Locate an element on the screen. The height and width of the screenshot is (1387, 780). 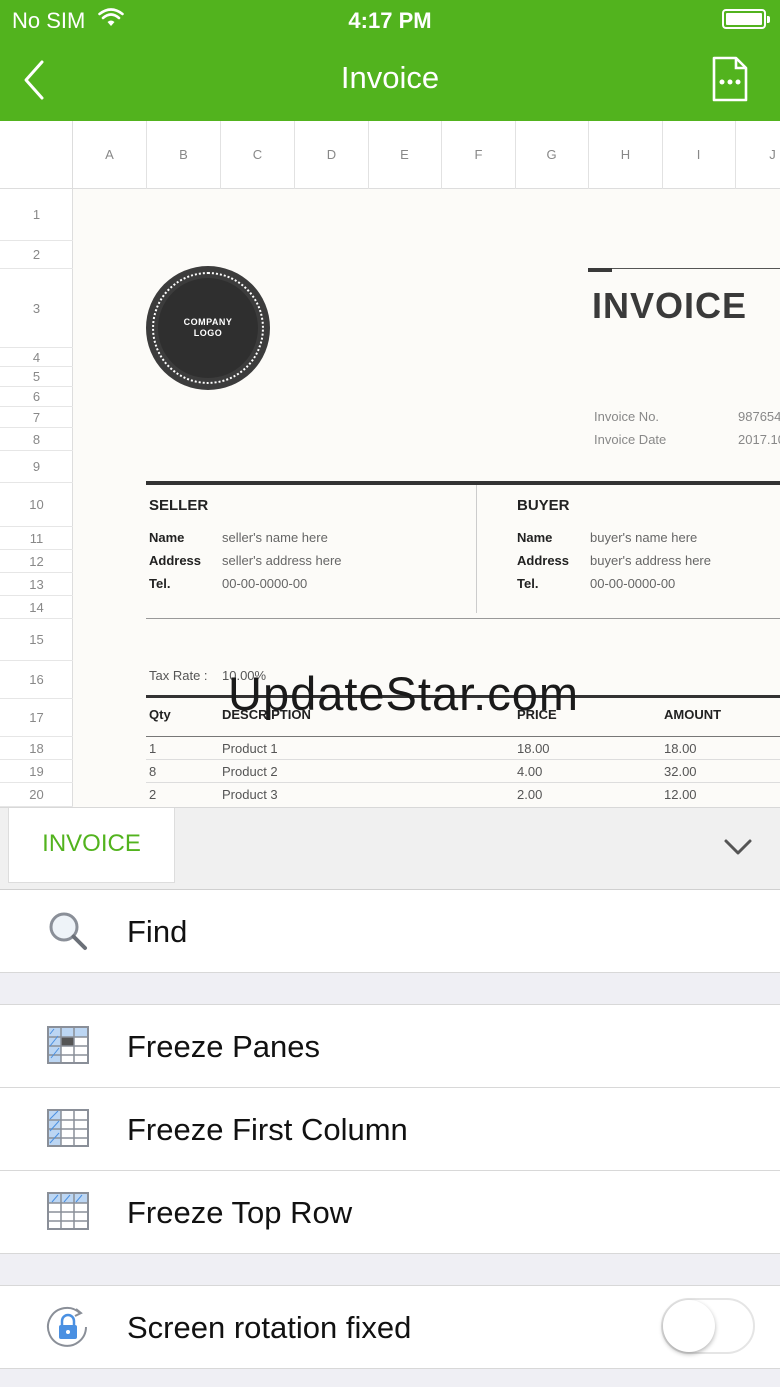
row-header-cell: 11 is located at coordinates (36, 538).